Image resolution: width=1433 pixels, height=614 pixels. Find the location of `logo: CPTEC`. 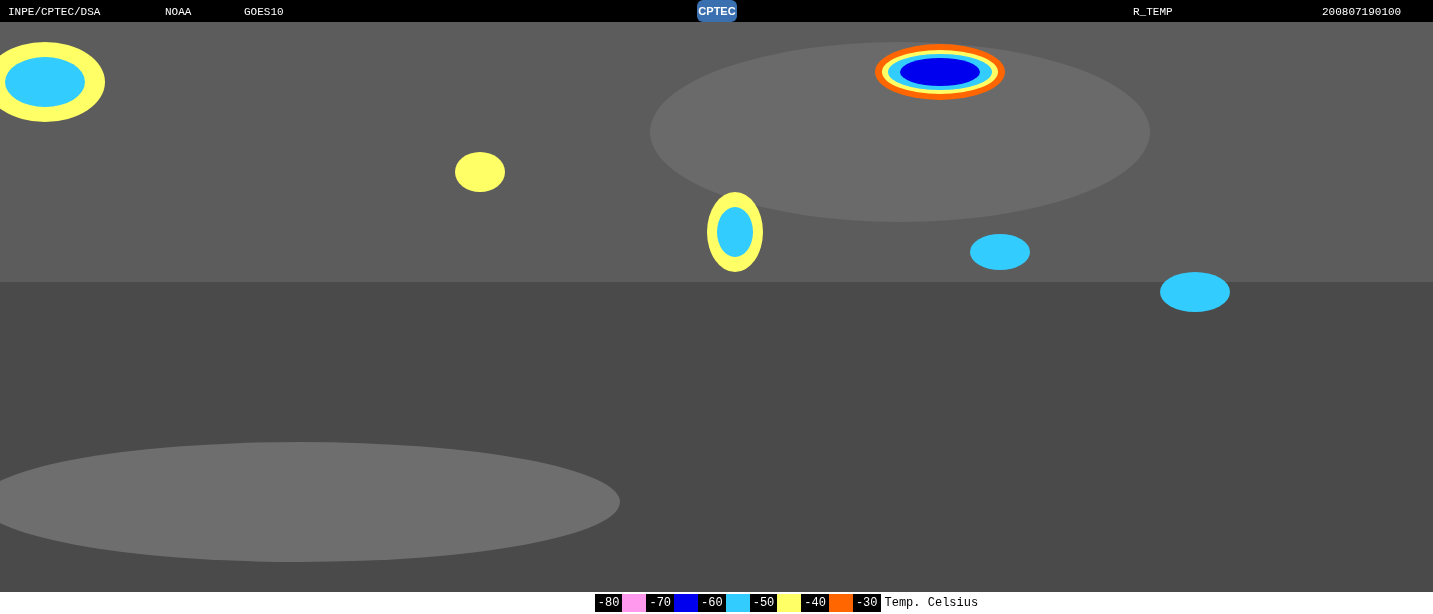

logo: CPTEC is located at coordinates (717, 11).